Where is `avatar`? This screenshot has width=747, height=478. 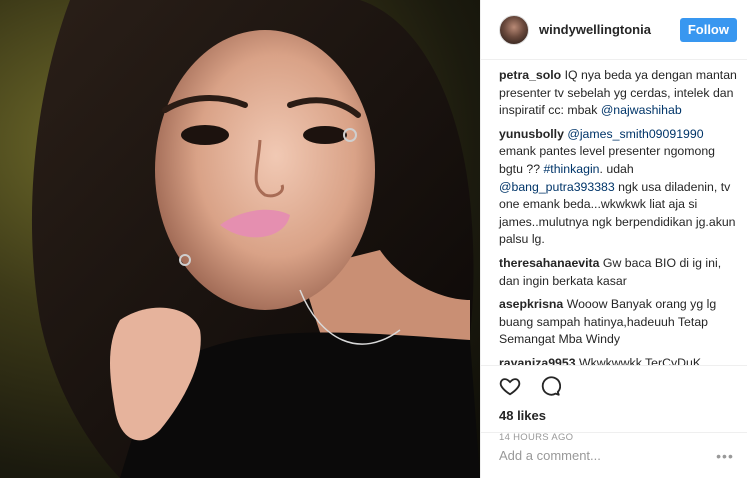 avatar is located at coordinates (514, 29).